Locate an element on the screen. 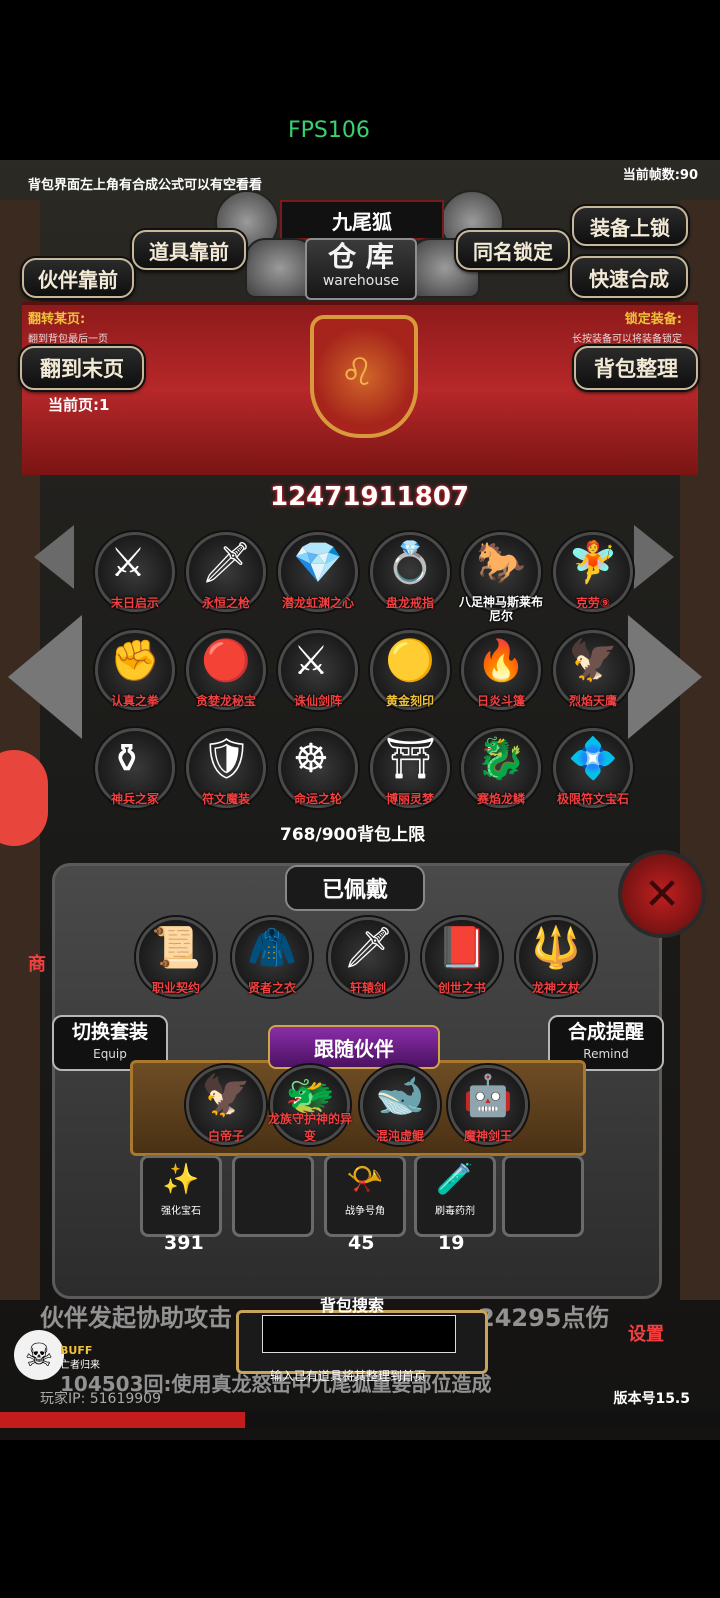  item-label: 潜龙虹渊之心 is located at coordinates (317, 603).